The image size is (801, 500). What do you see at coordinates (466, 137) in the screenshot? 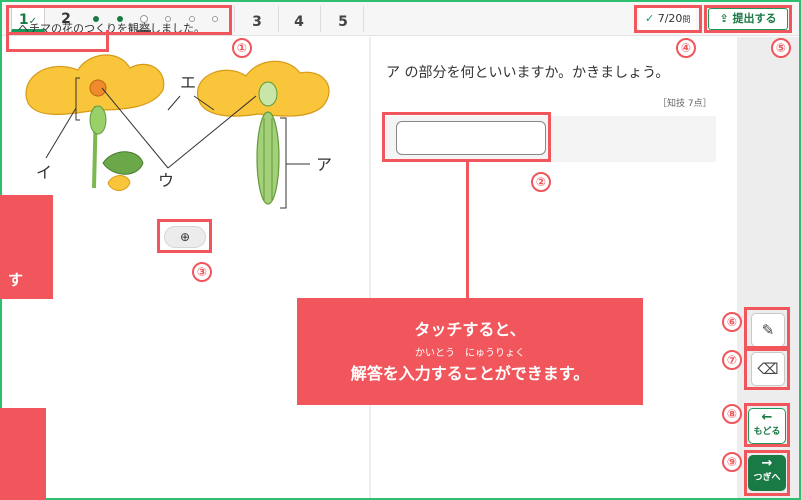
I see `highlight-answer-input` at bounding box center [466, 137].